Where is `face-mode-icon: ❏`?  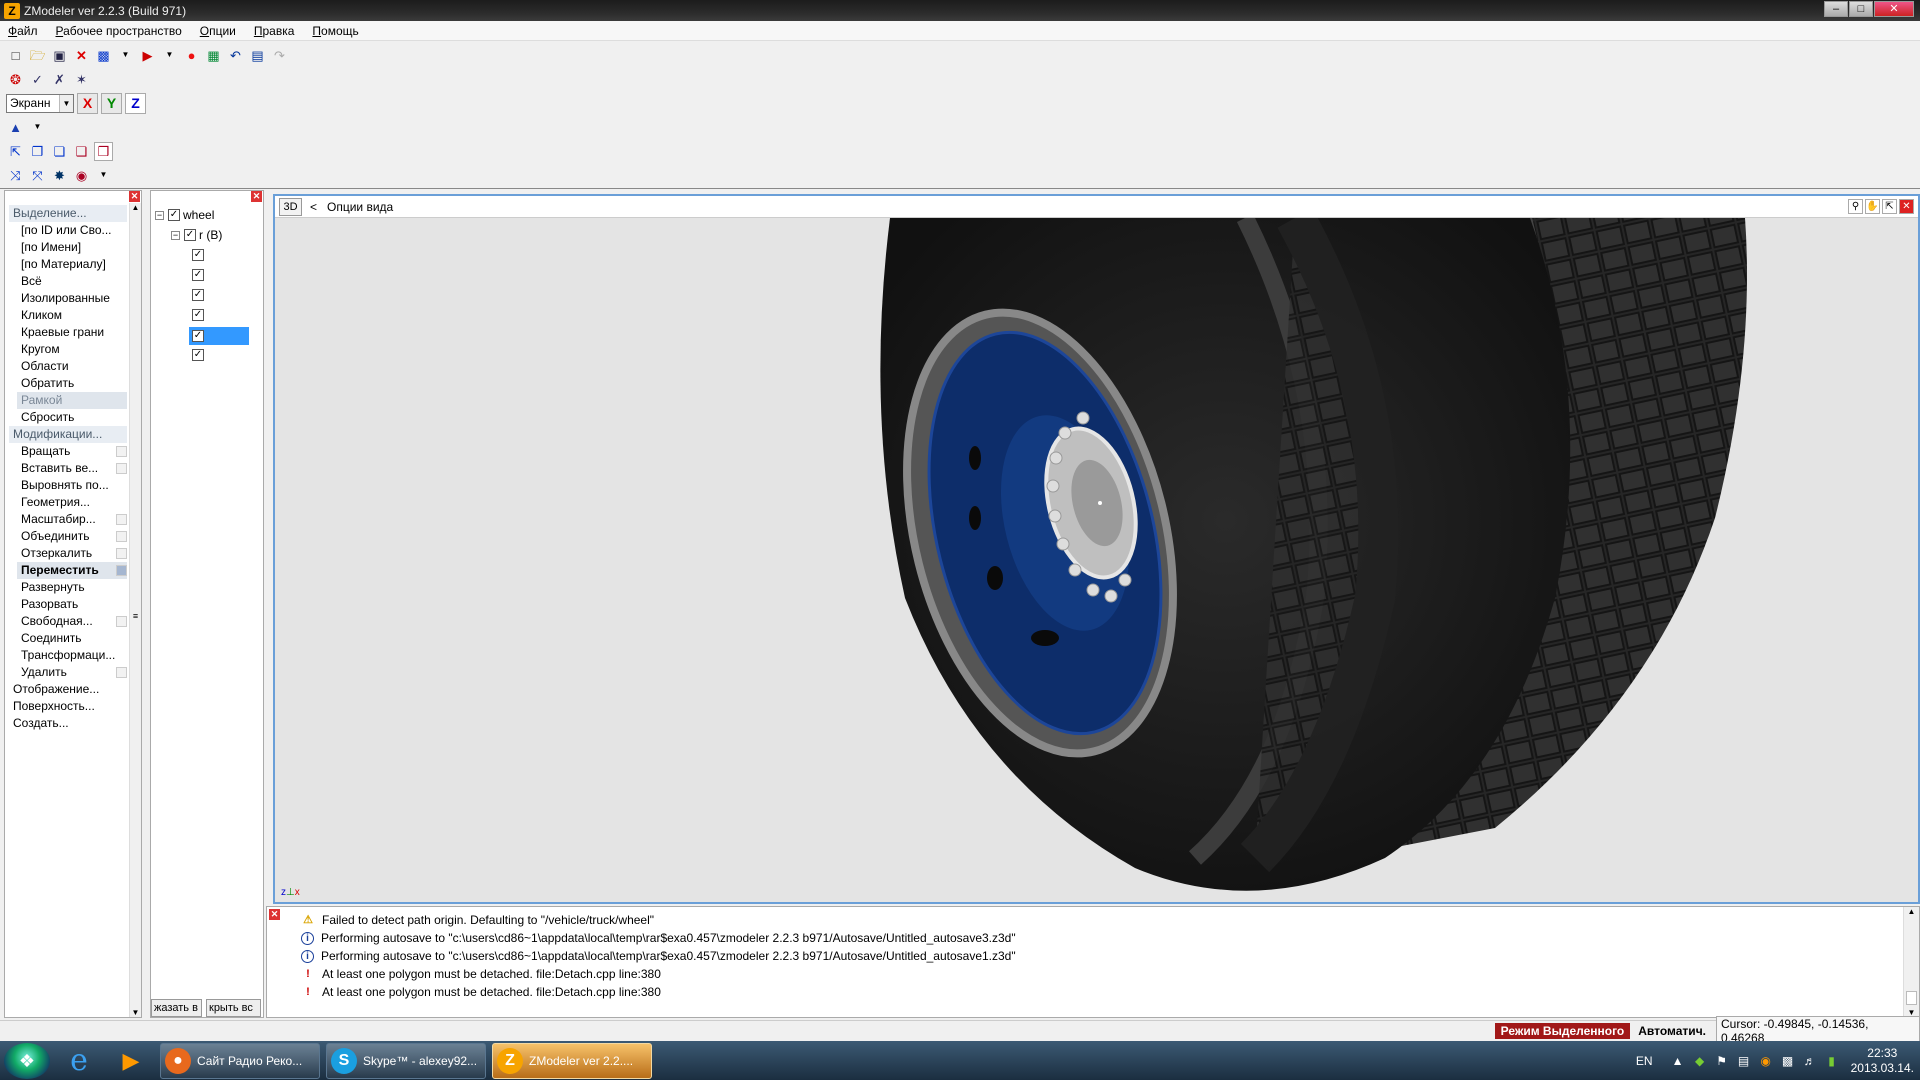 face-mode-icon: ❏ is located at coordinates (59, 151).